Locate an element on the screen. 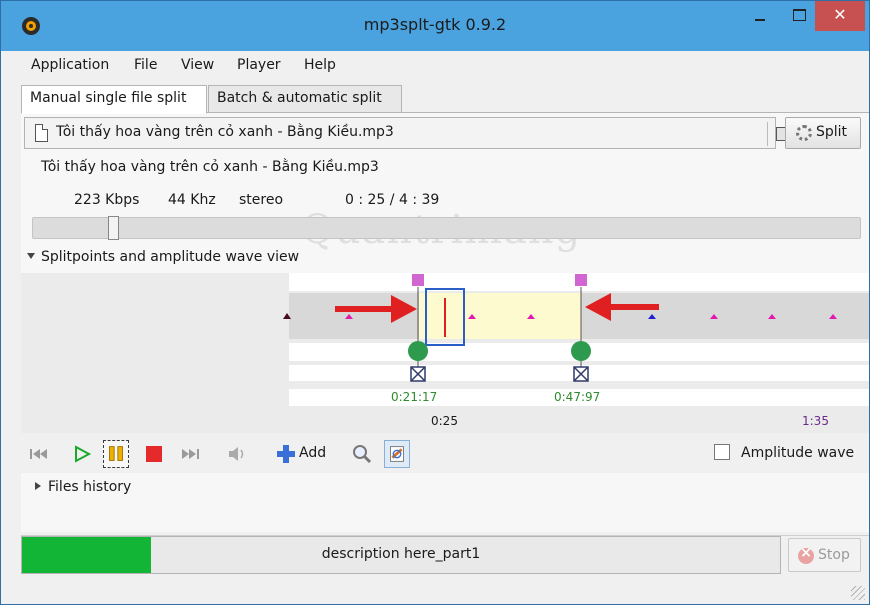 This screenshot has width=870, height=605. bitrate-label: 223 Kbps is located at coordinates (107, 200).